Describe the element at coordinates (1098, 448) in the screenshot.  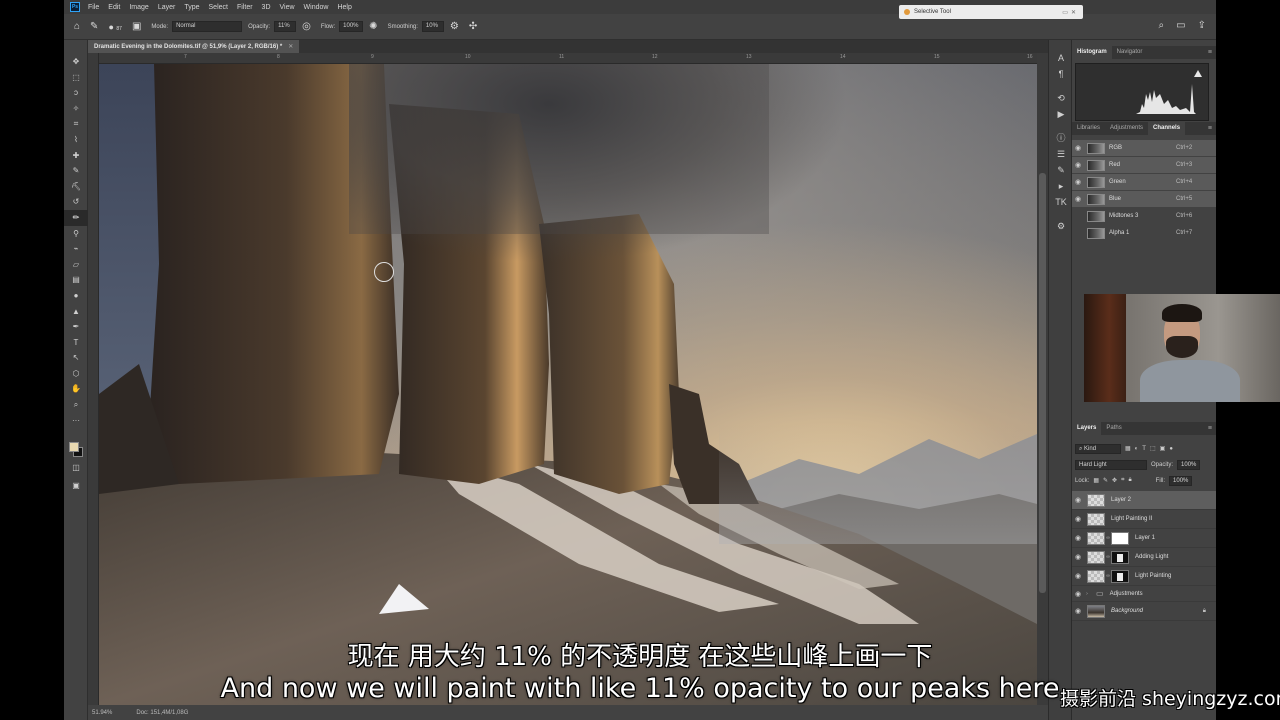
I see `layer-kind-filter: ⌕ Kind` at that location.